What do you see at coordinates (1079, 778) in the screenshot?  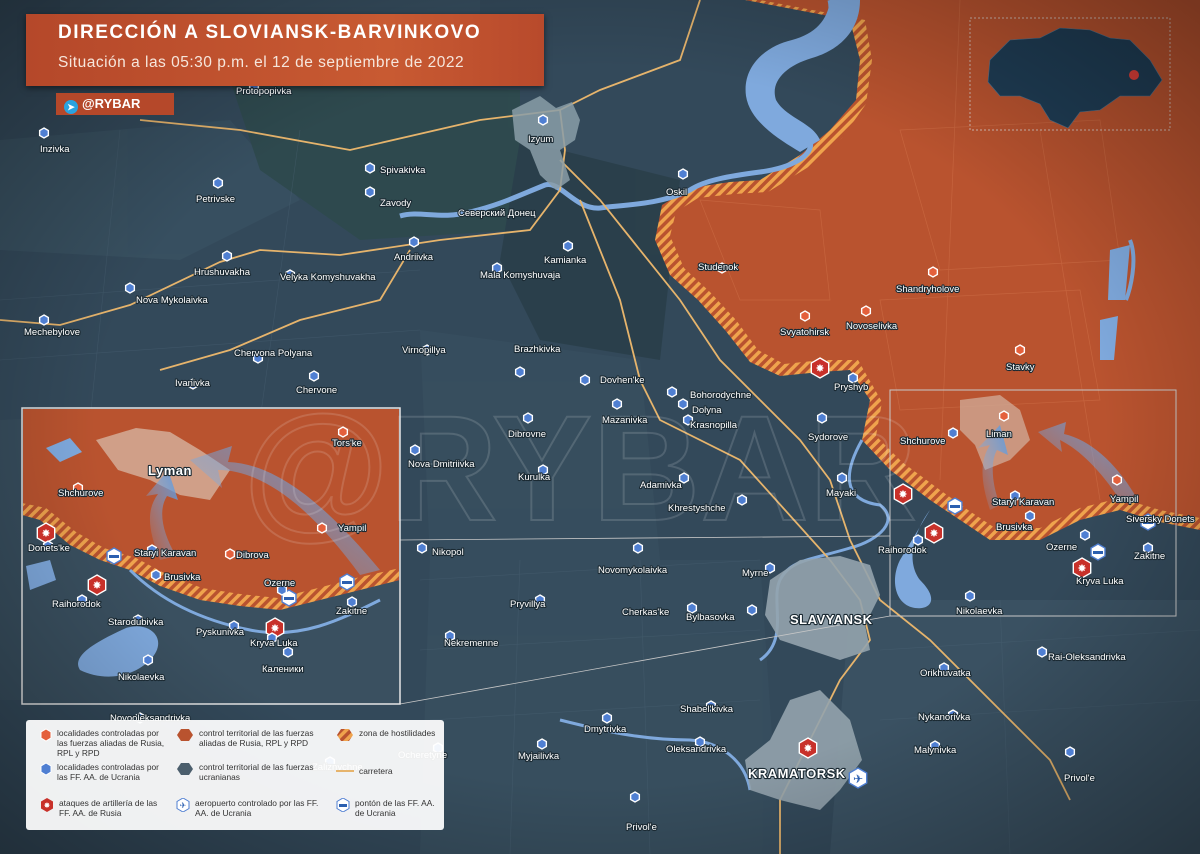 I see `town-label: Privol'e` at bounding box center [1079, 778].